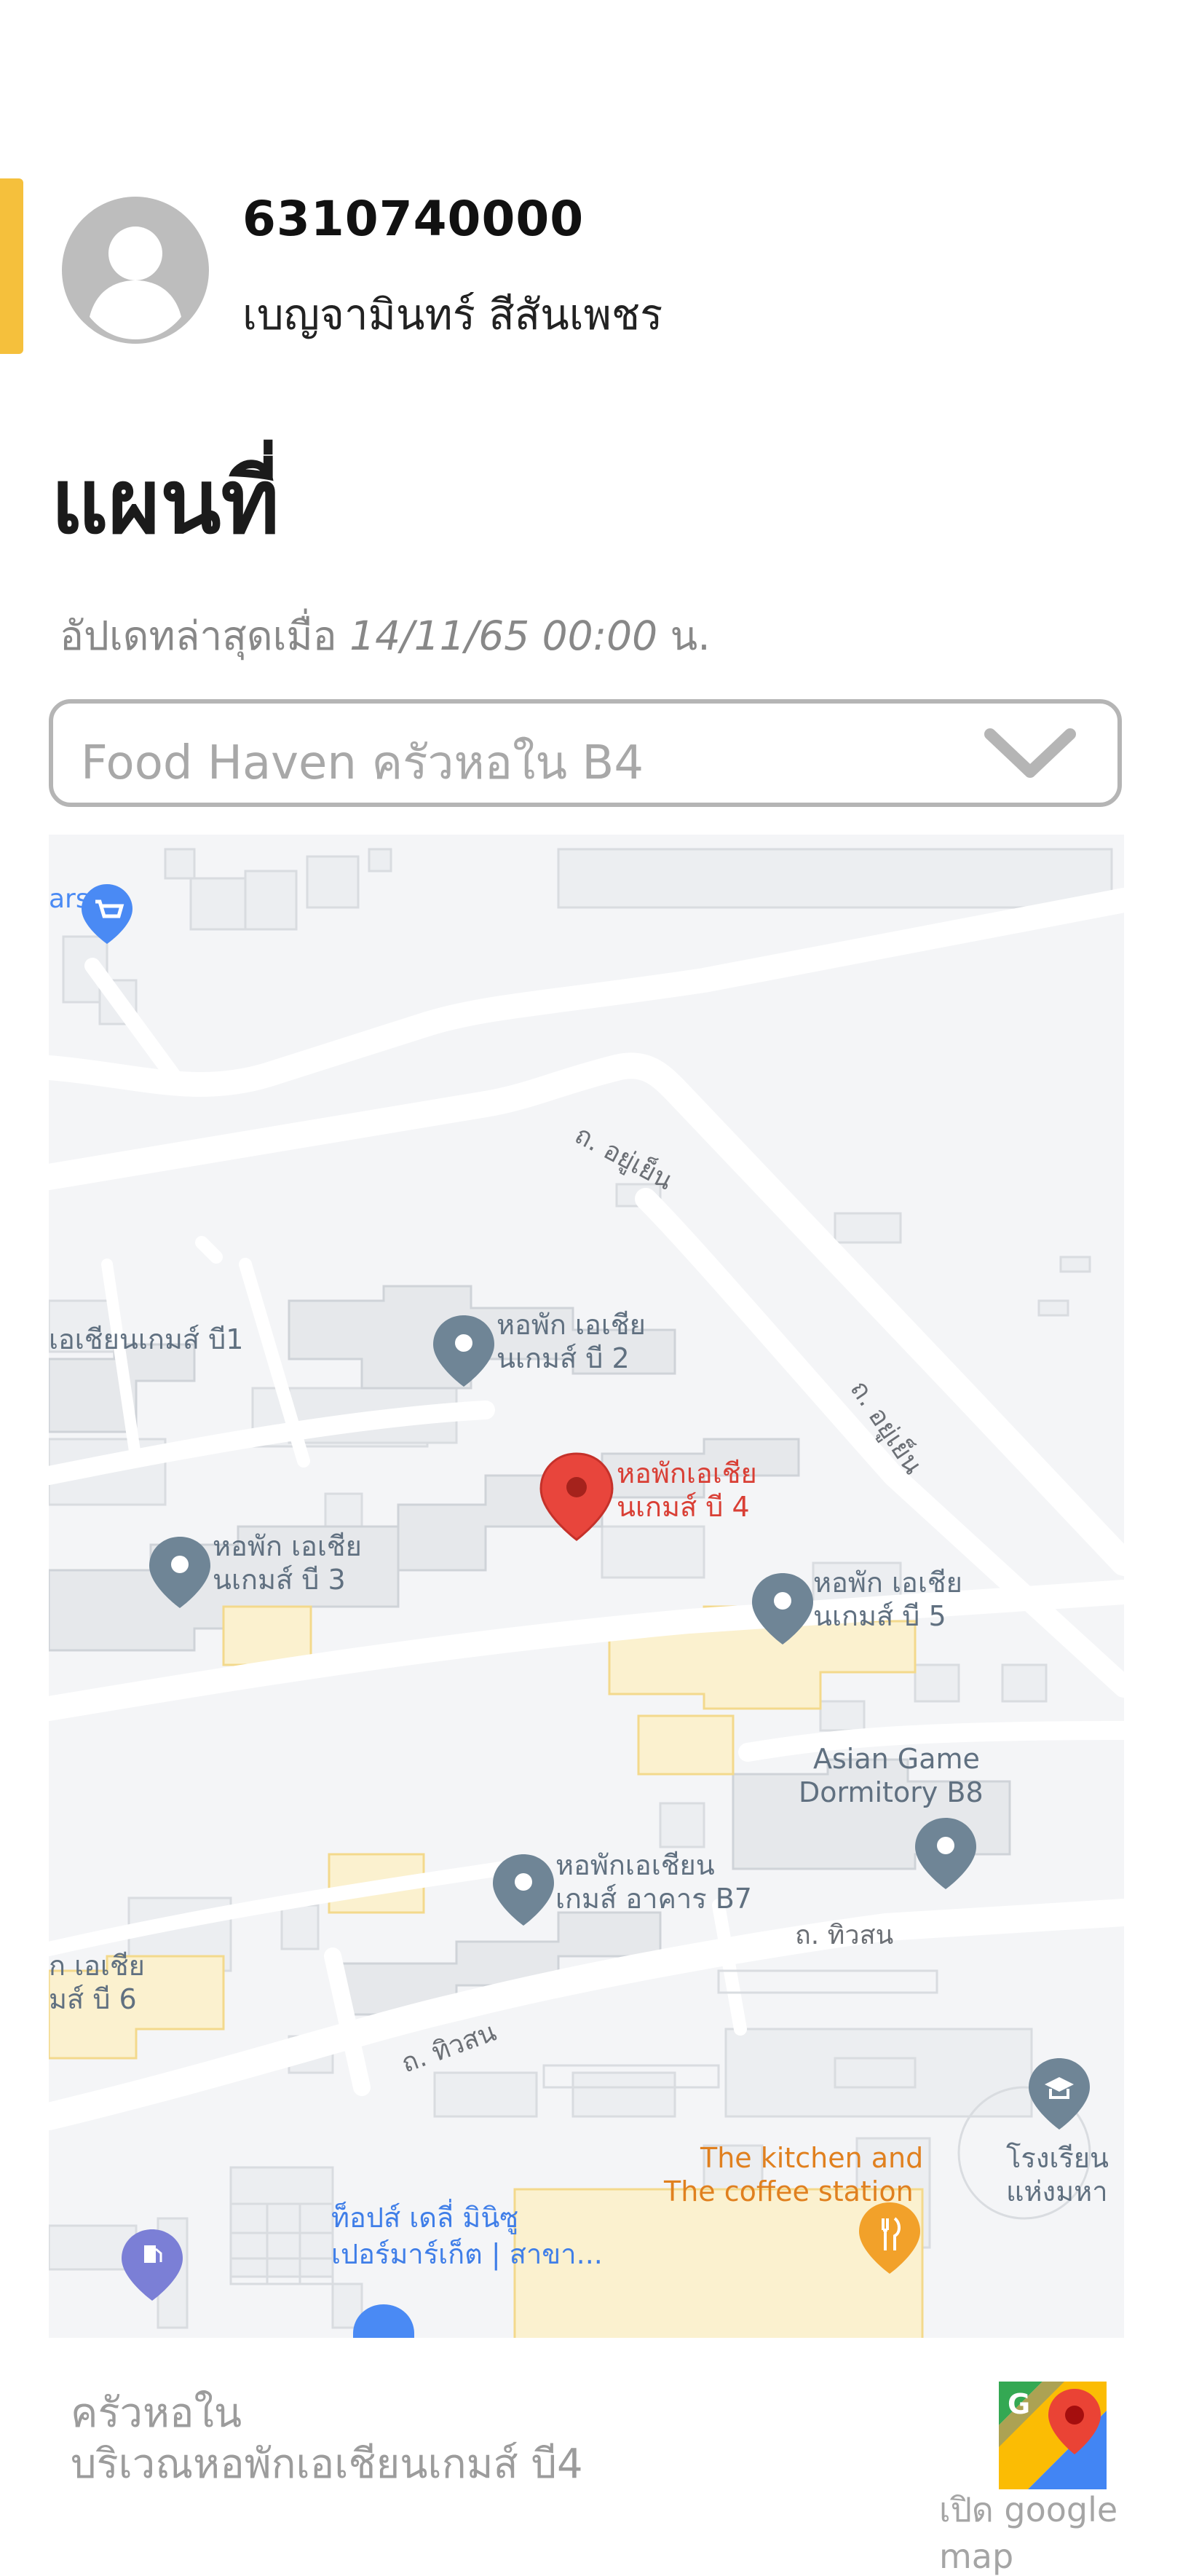 The height and width of the screenshot is (2576, 1183). What do you see at coordinates (69, 899) in the screenshot?
I see `map-label-shop: ars` at bounding box center [69, 899].